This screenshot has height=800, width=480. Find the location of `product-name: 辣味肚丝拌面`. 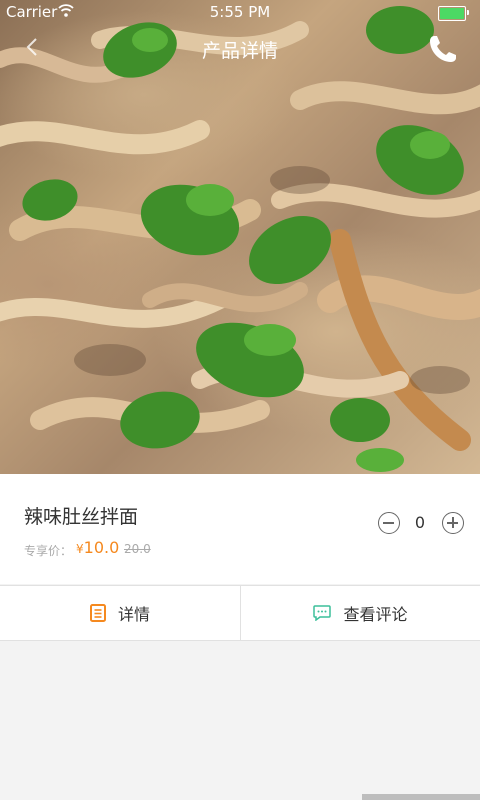

product-name: 辣味肚丝拌面 is located at coordinates (81, 517).